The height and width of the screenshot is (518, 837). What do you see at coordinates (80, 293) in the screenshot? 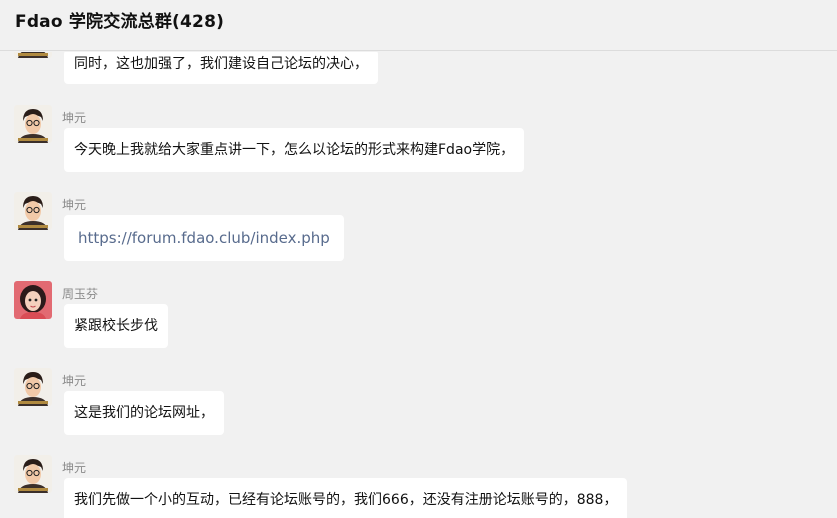
I see `sender-name: 周玉芬` at bounding box center [80, 293].